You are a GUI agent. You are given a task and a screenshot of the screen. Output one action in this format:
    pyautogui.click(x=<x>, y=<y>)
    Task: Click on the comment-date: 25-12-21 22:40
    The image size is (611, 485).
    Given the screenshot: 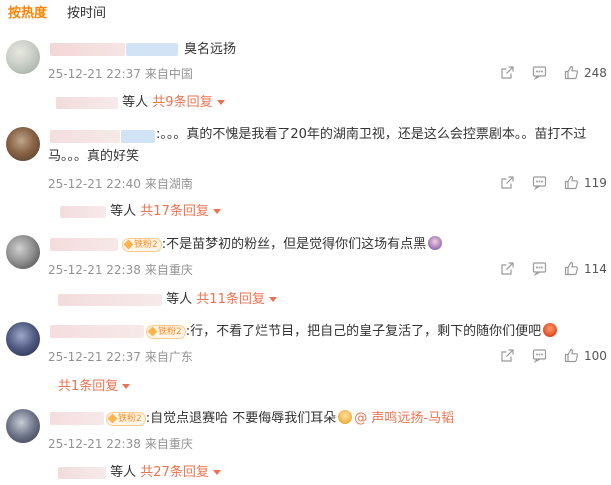 What is the action you would take?
    pyautogui.click(x=94, y=184)
    